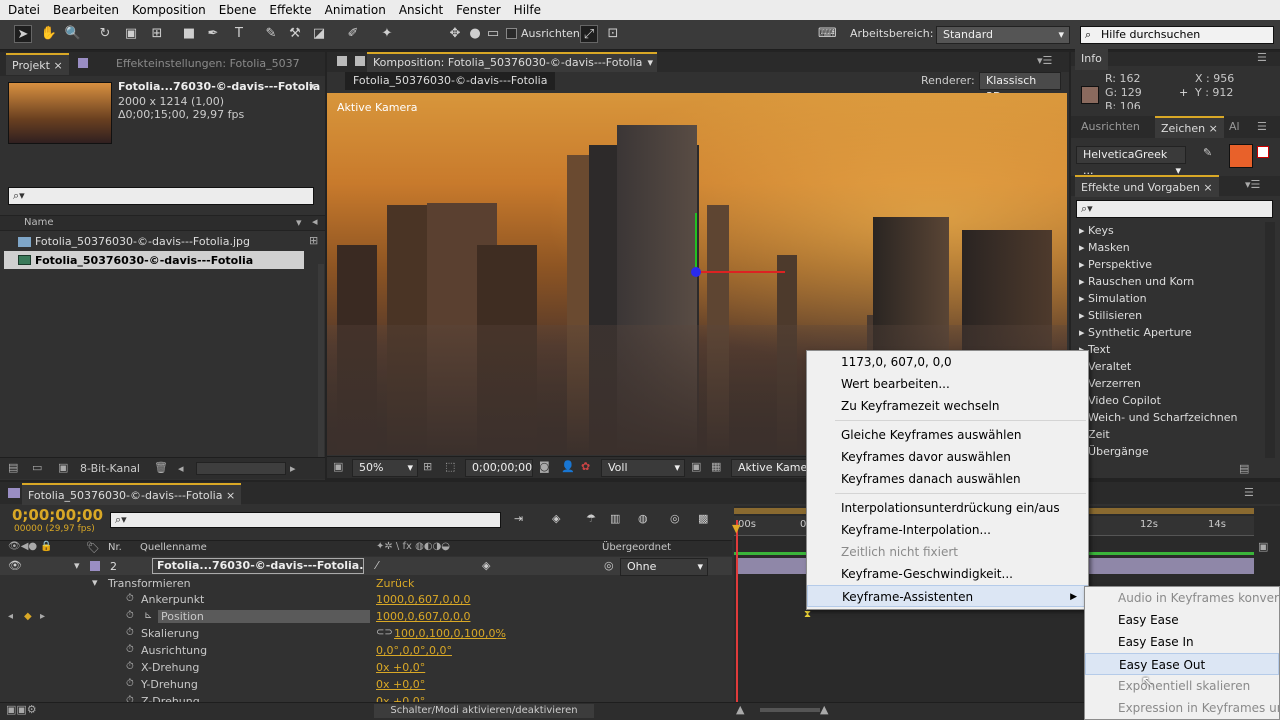 The width and height of the screenshot is (1280, 720). I want to click on add-keyframe-icon: ◆, so click(28, 616).